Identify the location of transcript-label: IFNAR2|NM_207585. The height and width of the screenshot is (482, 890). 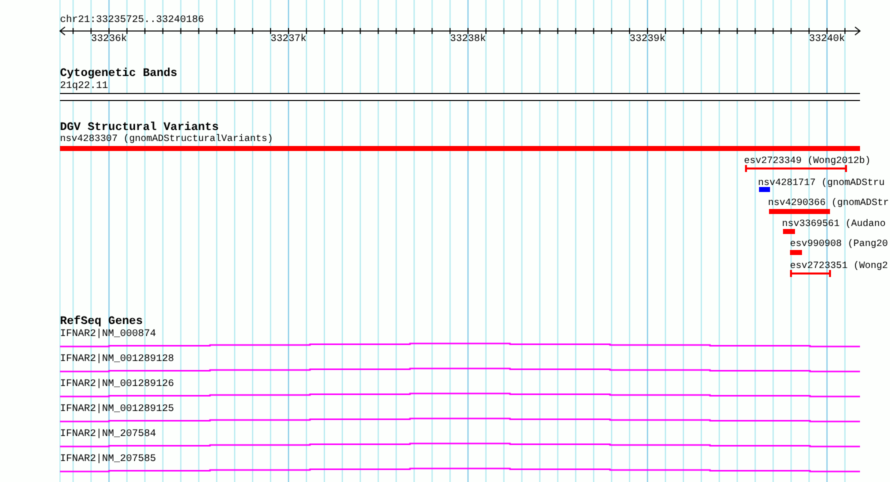
(108, 460).